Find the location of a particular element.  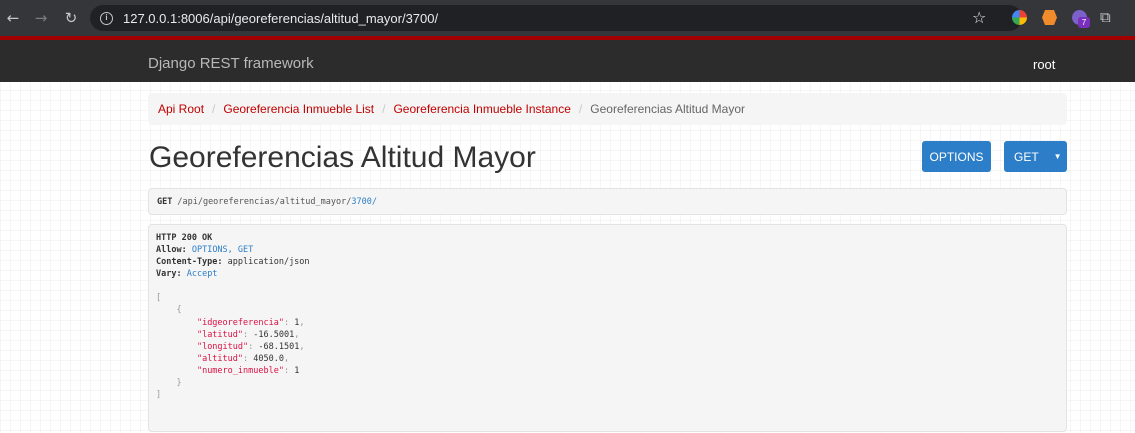

response-header: Content-Type: application/json is located at coordinates (611, 262).